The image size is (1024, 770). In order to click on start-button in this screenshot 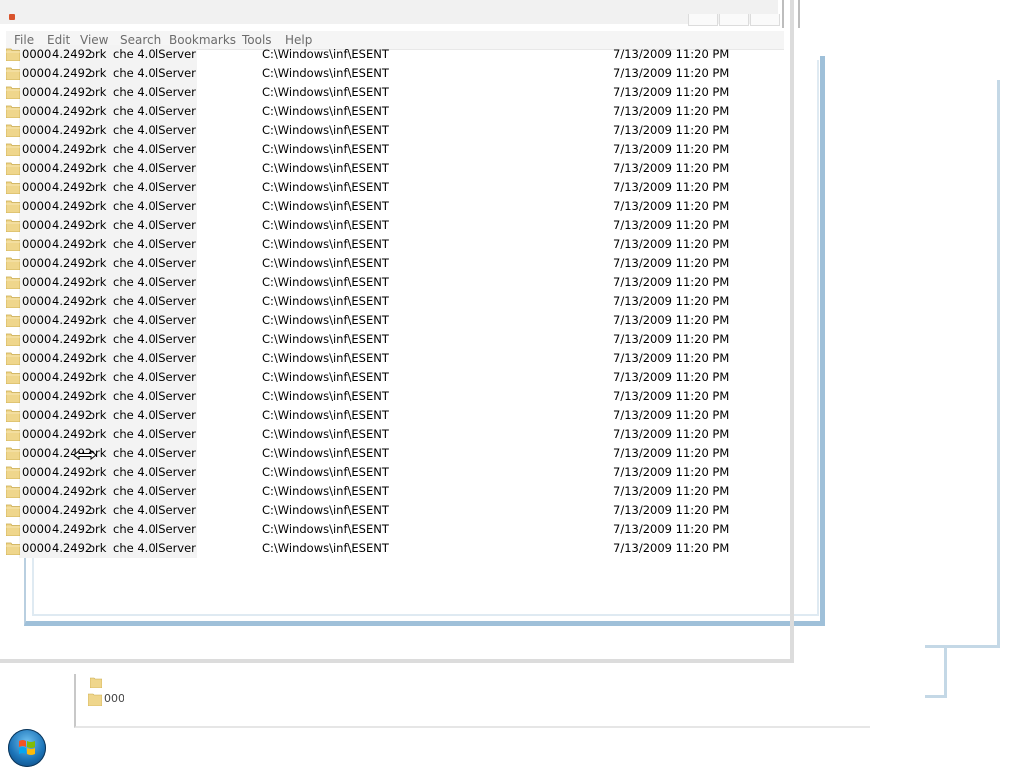, I will do `click(27, 748)`.